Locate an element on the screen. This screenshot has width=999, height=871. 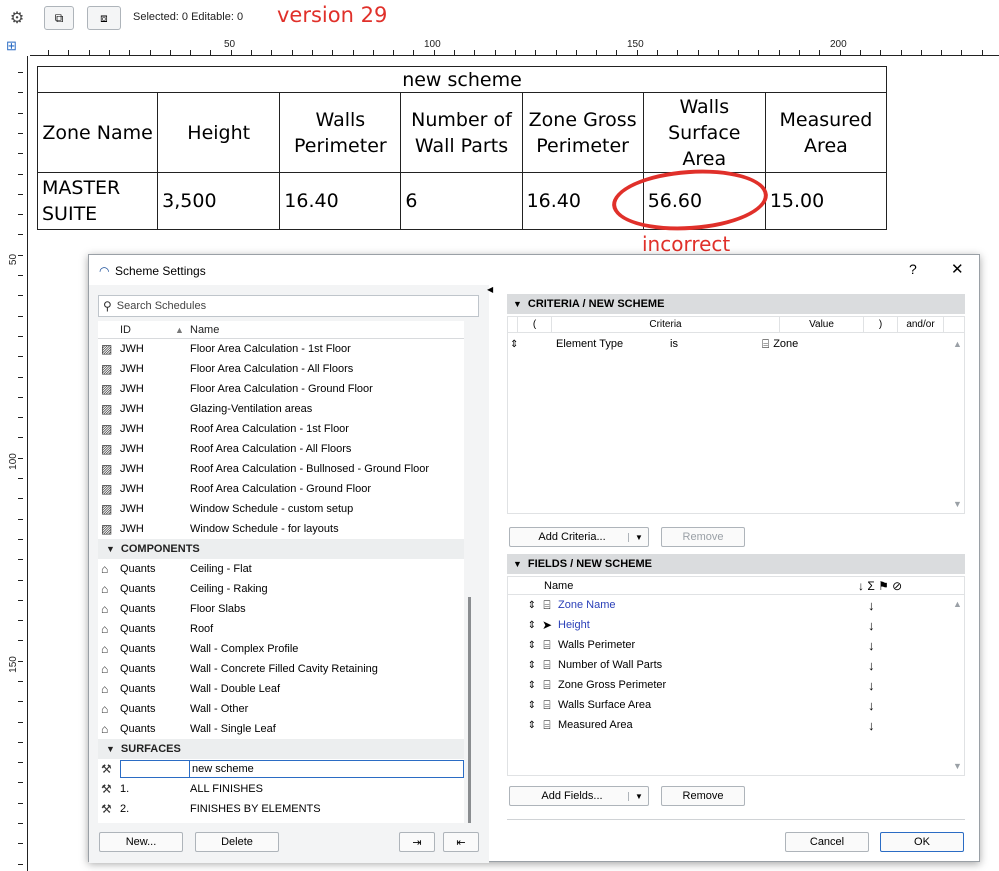
list-item: ⌂ Quants Wall - Other is located at coordinates (281, 709).